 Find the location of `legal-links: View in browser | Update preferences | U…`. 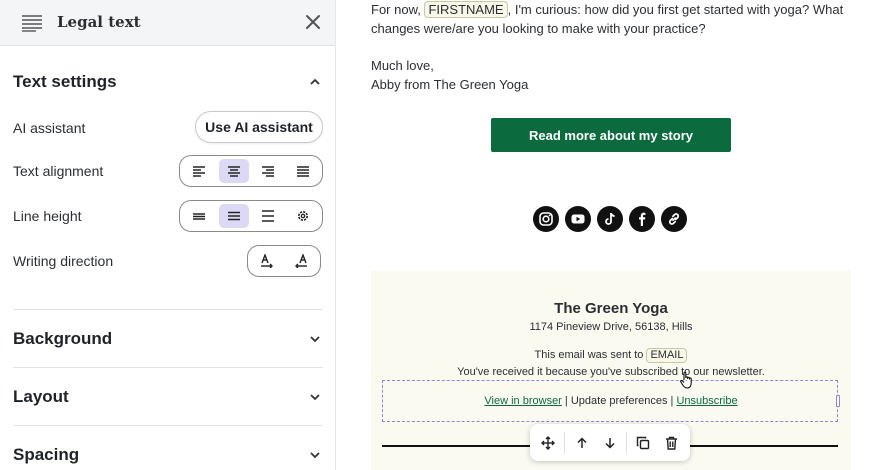

legal-links: View in browser | Update preferences | U… is located at coordinates (611, 401).